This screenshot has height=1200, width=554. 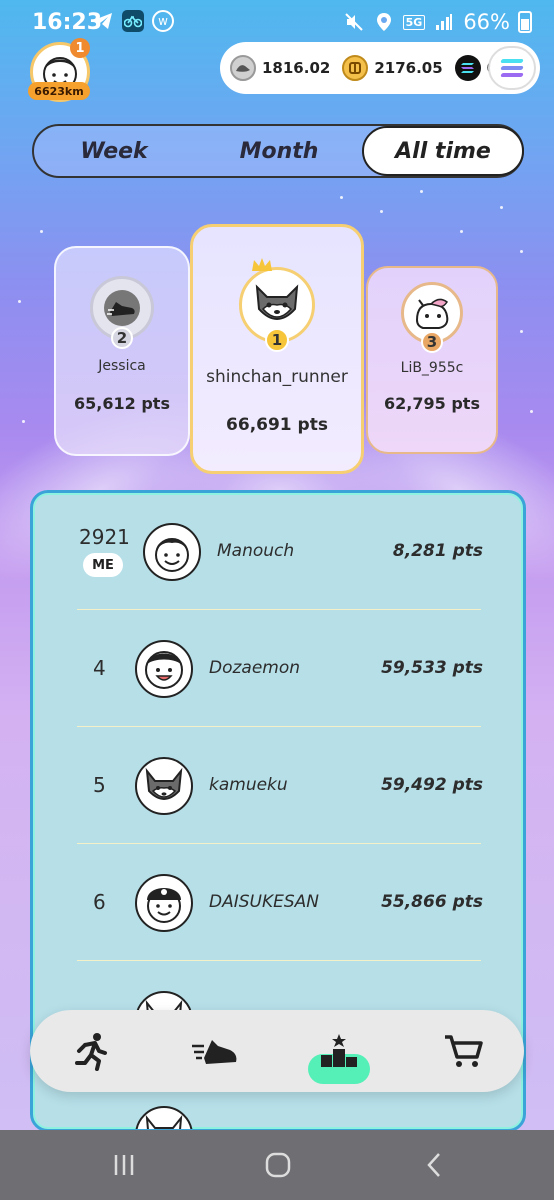 I want to click on boy-avatar-icon, so click(x=172, y=555).